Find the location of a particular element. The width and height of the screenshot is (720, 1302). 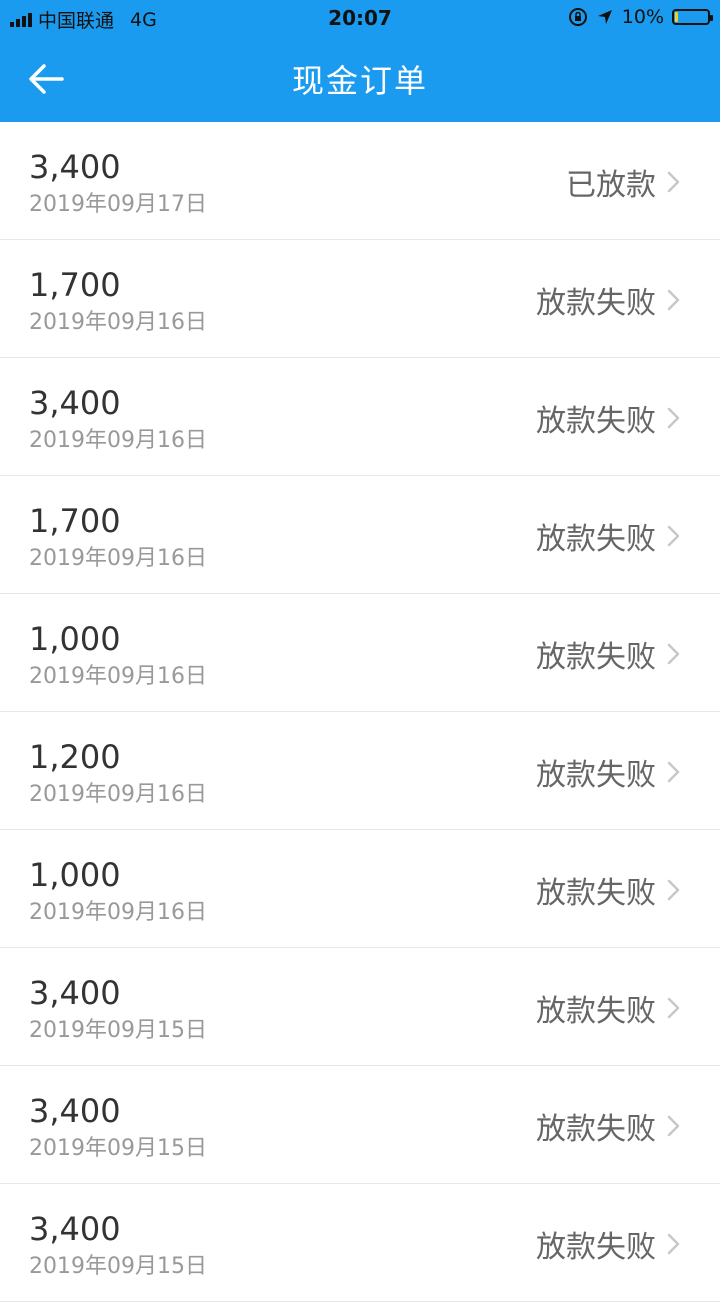

nav-bar: 现金订单 is located at coordinates (360, 79).